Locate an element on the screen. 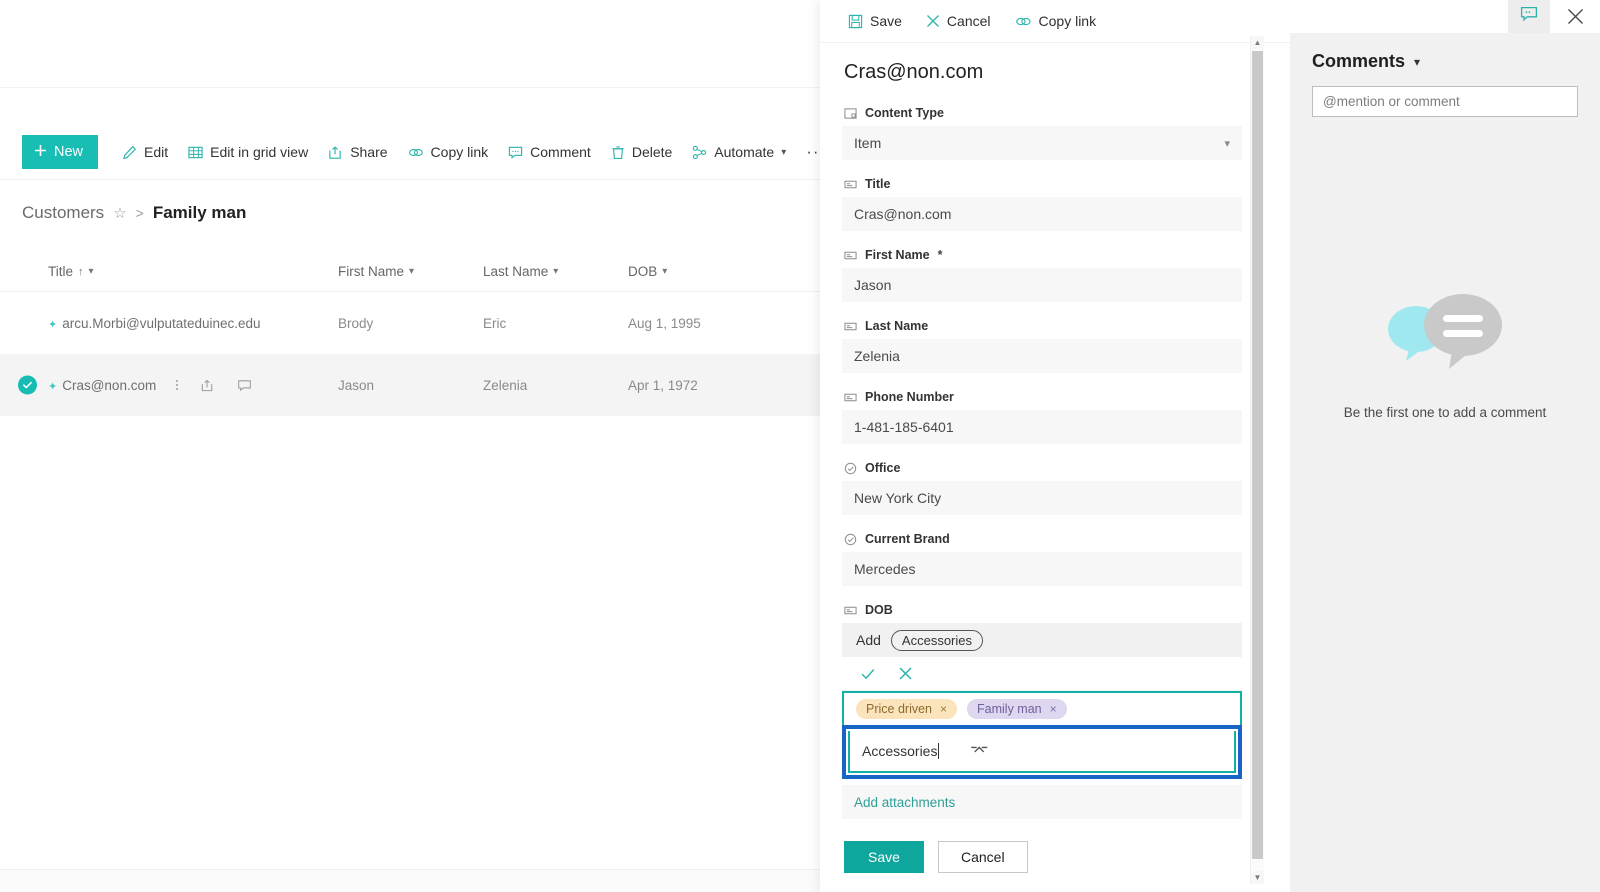  add-attachments-link: Add attachments is located at coordinates (1042, 802).